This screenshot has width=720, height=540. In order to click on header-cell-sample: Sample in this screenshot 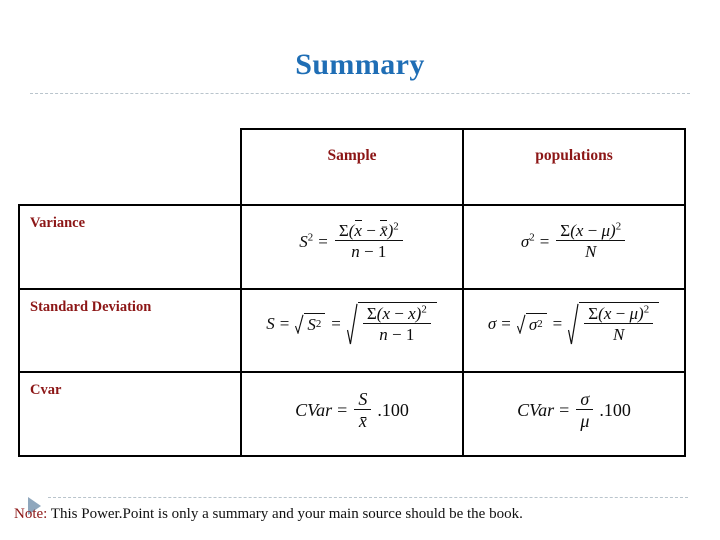, I will do `click(352, 167)`.